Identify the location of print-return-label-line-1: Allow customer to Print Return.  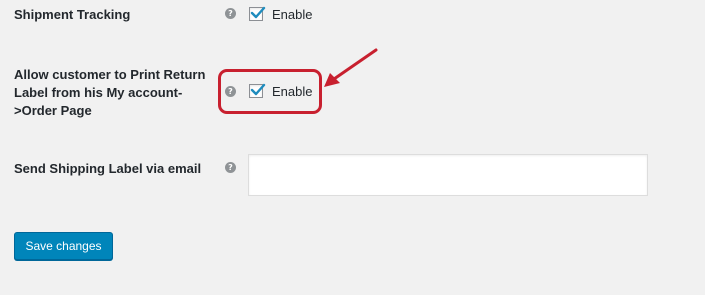
(110, 74).